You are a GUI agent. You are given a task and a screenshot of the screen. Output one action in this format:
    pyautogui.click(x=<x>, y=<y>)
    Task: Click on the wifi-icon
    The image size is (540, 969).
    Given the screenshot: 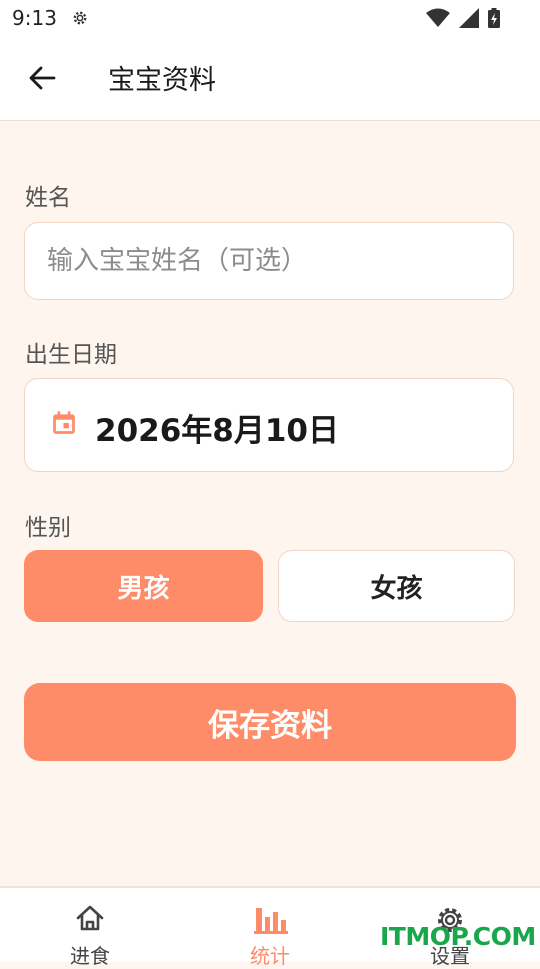 What is the action you would take?
    pyautogui.click(x=437, y=17)
    